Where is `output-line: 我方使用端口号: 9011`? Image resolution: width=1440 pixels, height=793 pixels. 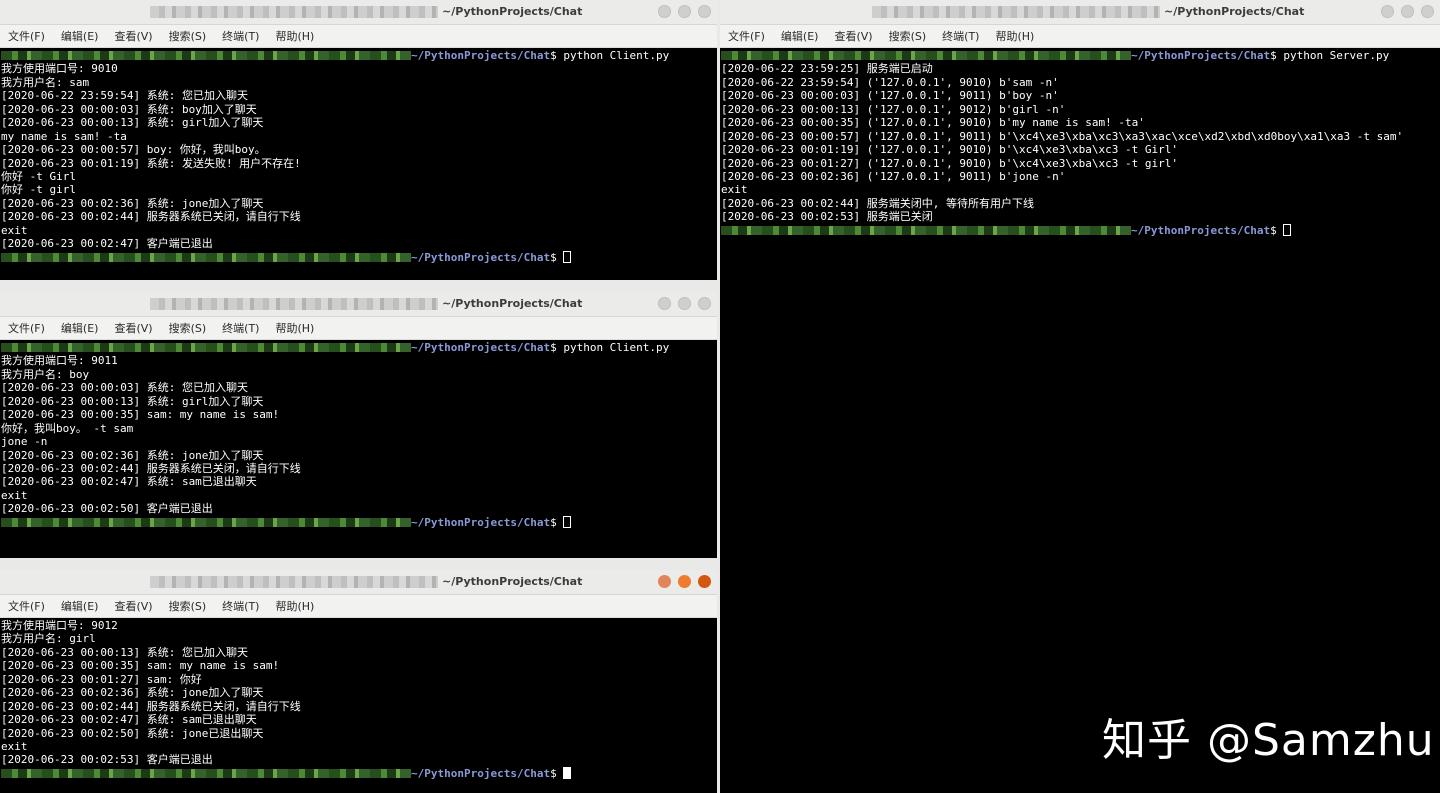
output-line: 我方使用端口号: 9011 is located at coordinates (59, 361).